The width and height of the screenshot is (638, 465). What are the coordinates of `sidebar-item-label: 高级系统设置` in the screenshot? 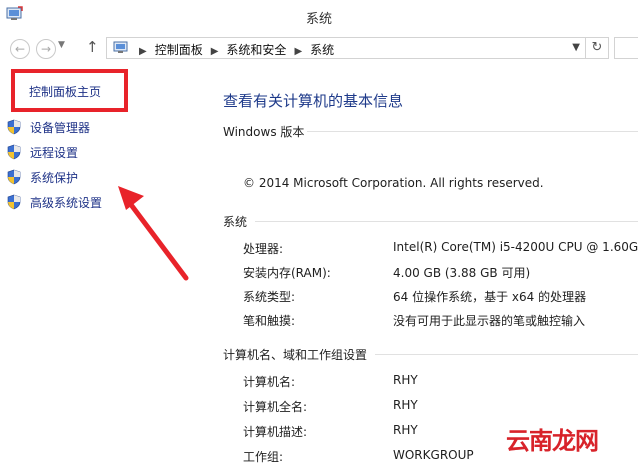 It's located at (66, 203).